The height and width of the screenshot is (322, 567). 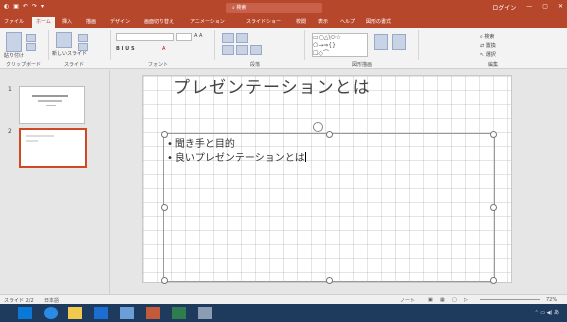 What do you see at coordinates (228, 38) in the screenshot?
I see `bullets-icon` at bounding box center [228, 38].